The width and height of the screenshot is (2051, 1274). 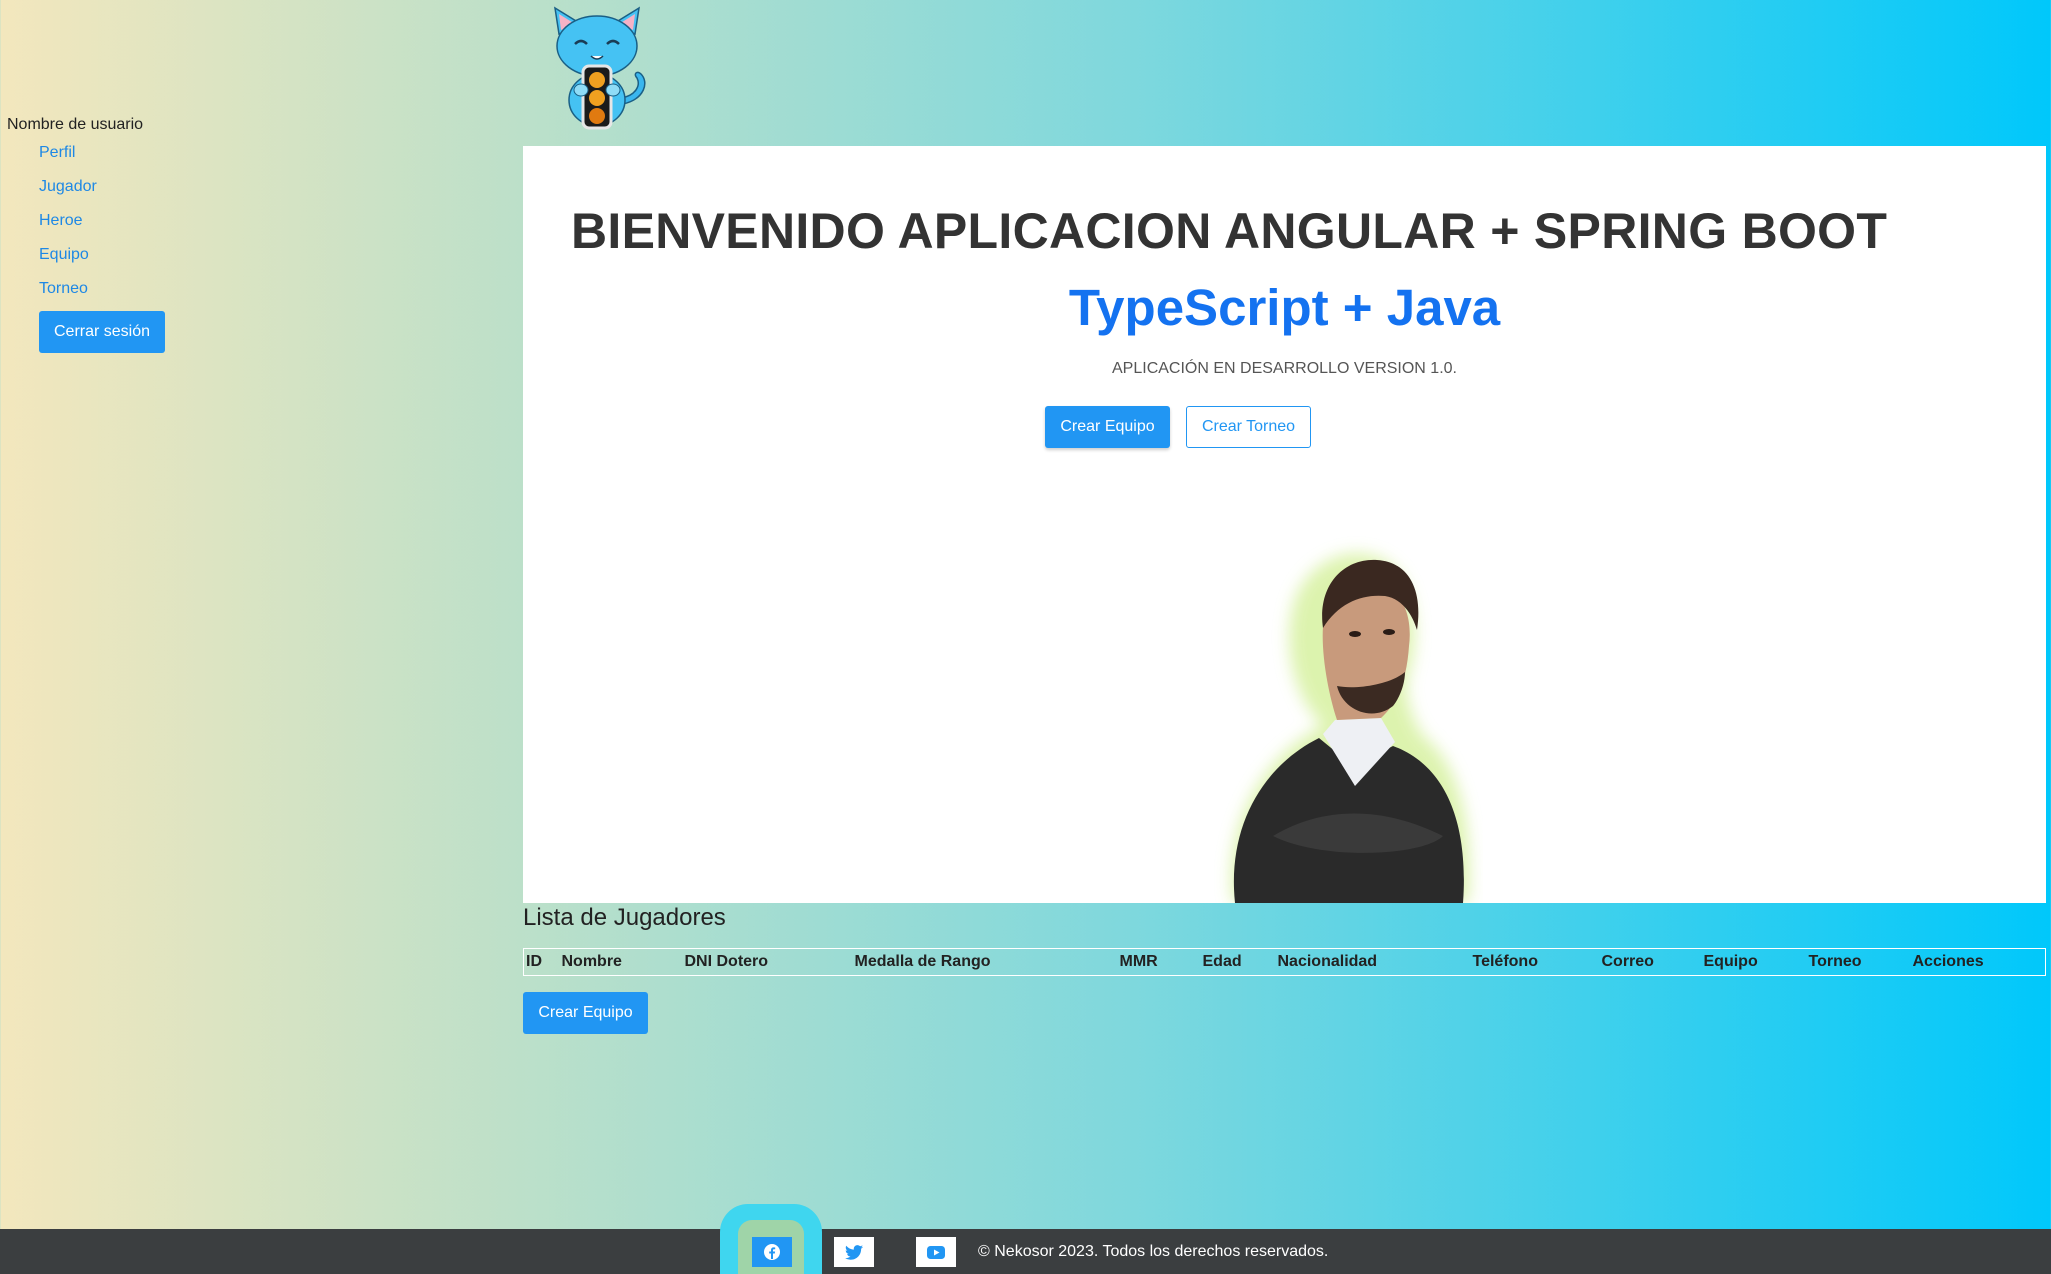 I want to click on sidebar-item-label: Heroe, so click(x=61, y=220).